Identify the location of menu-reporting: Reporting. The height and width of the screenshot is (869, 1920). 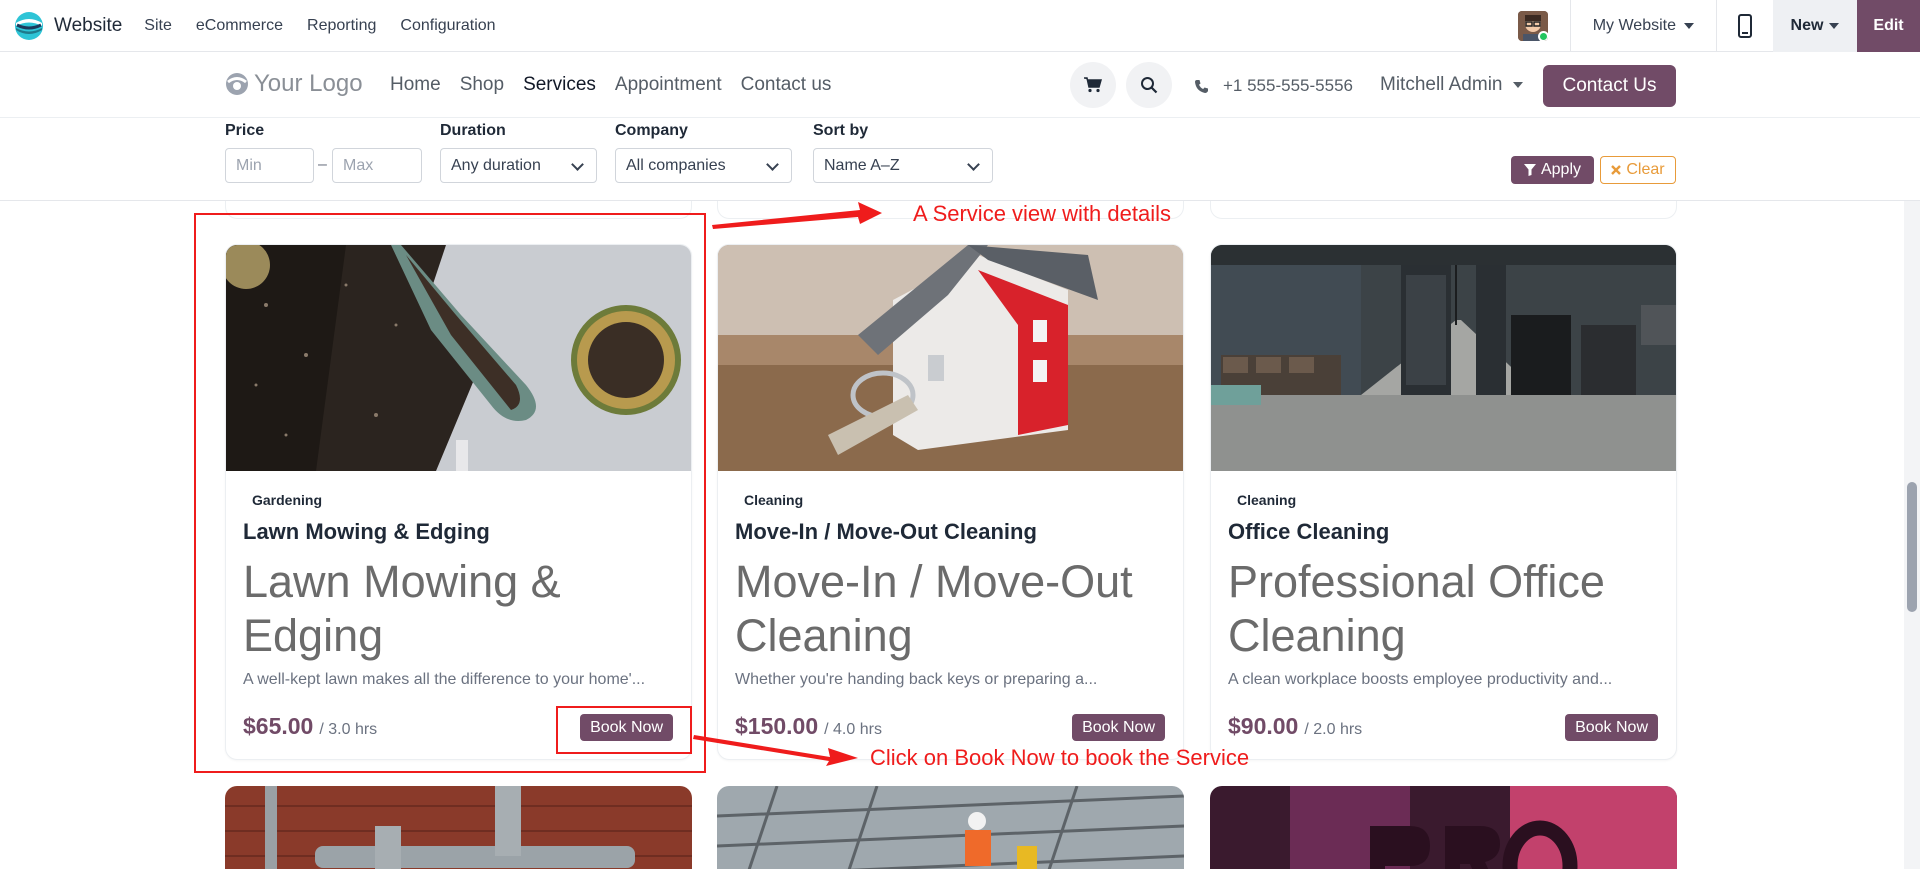
(341, 26).